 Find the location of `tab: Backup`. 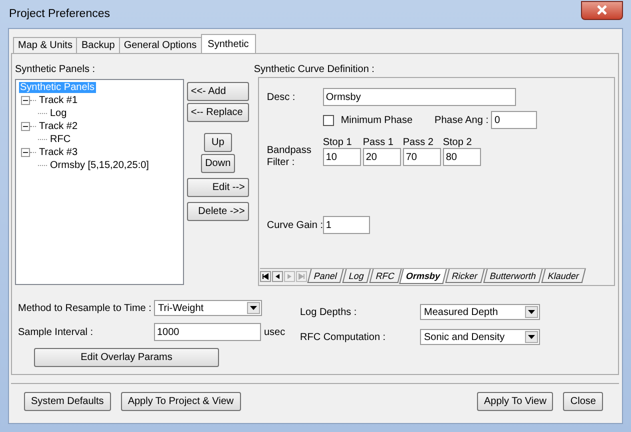

tab: Backup is located at coordinates (98, 45).